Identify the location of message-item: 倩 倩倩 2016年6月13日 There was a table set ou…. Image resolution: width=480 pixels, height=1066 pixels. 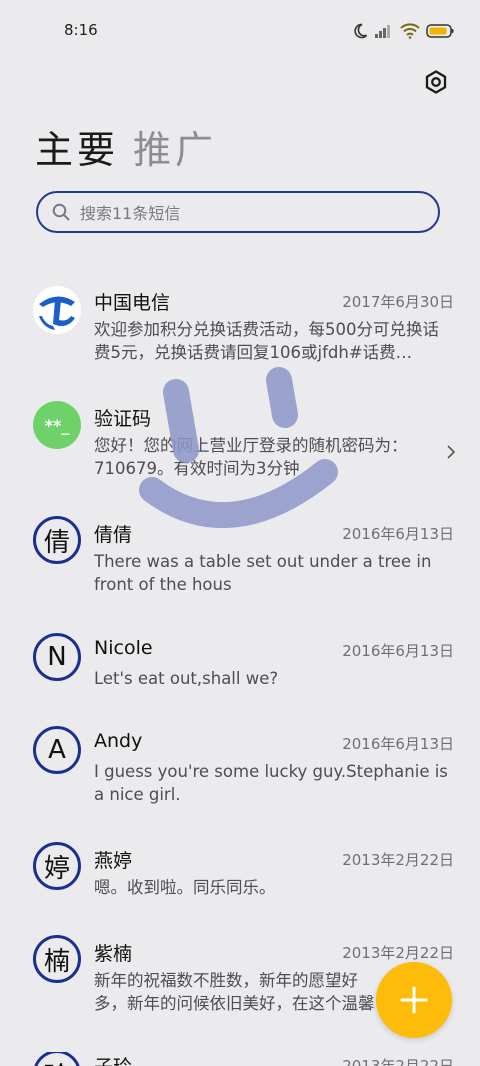
(240, 558).